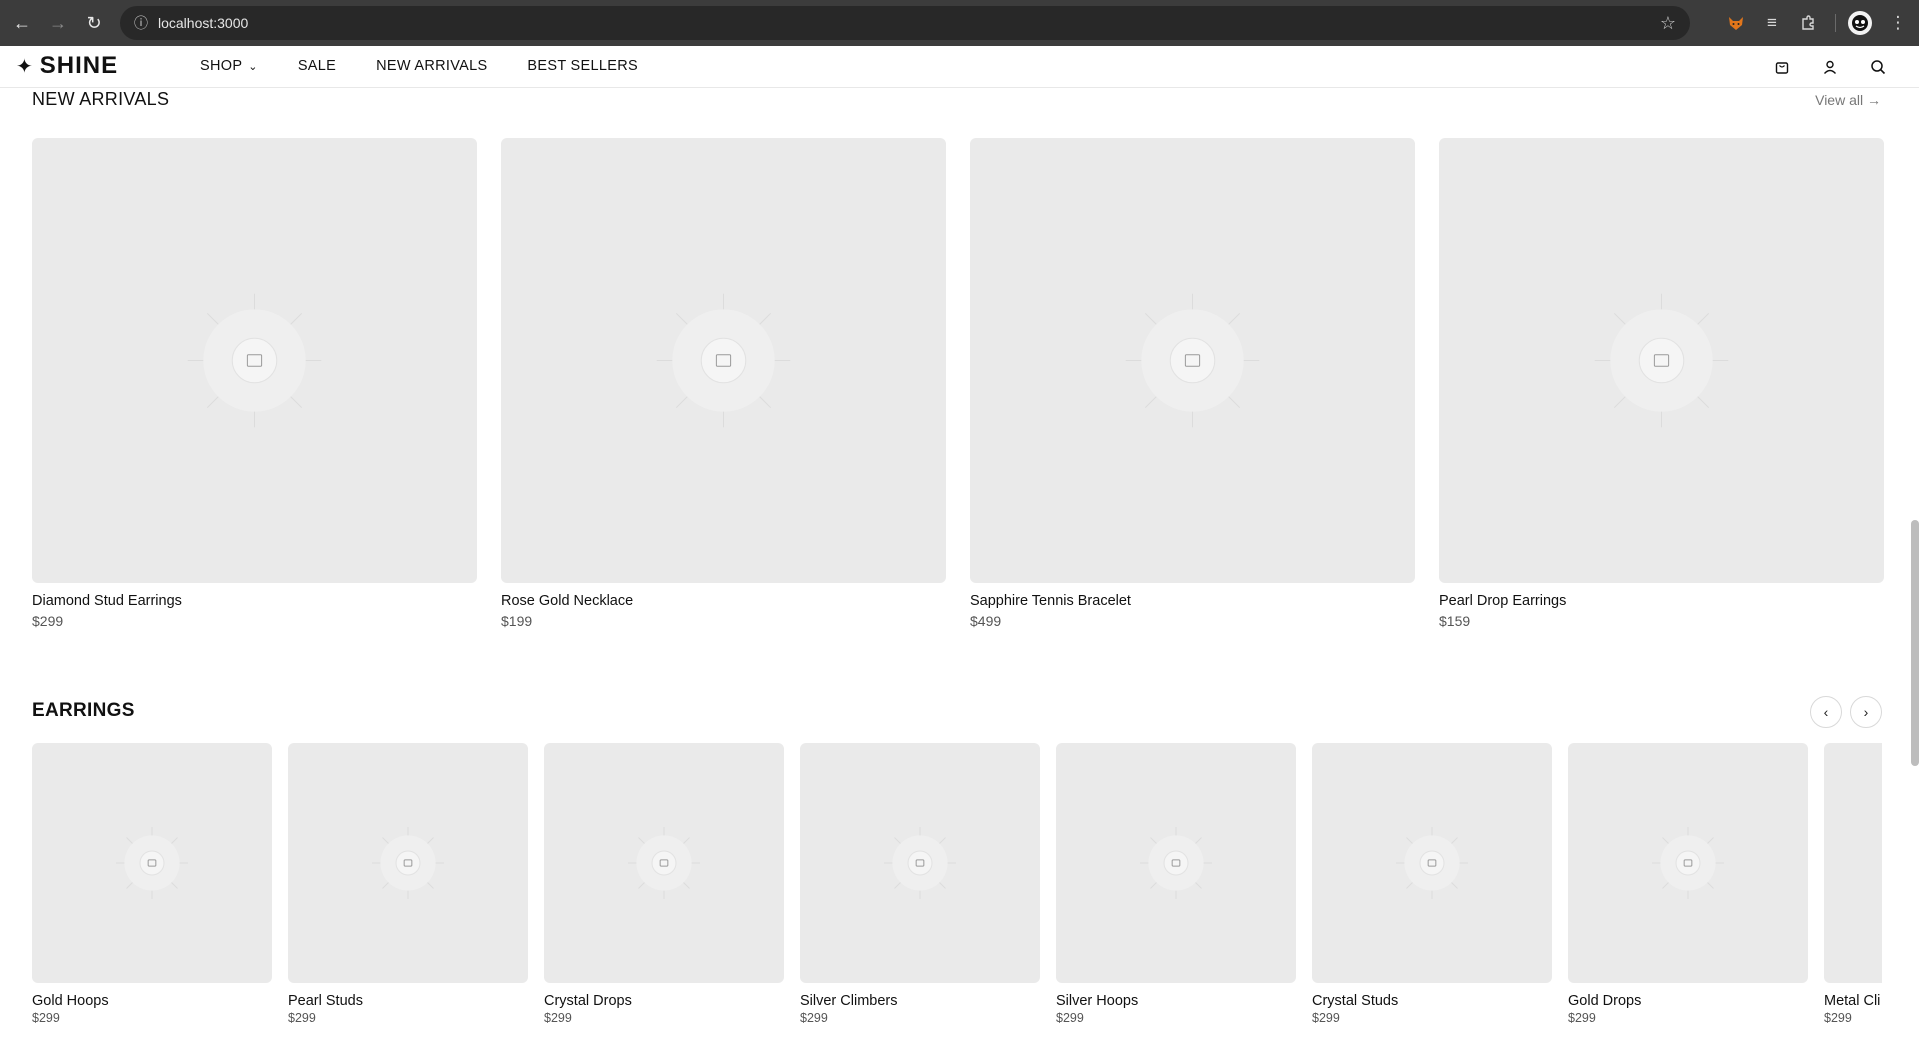 The image size is (1919, 1039). Describe the element at coordinates (588, 1001) in the screenshot. I see `product-name: Crystal Drops` at that location.